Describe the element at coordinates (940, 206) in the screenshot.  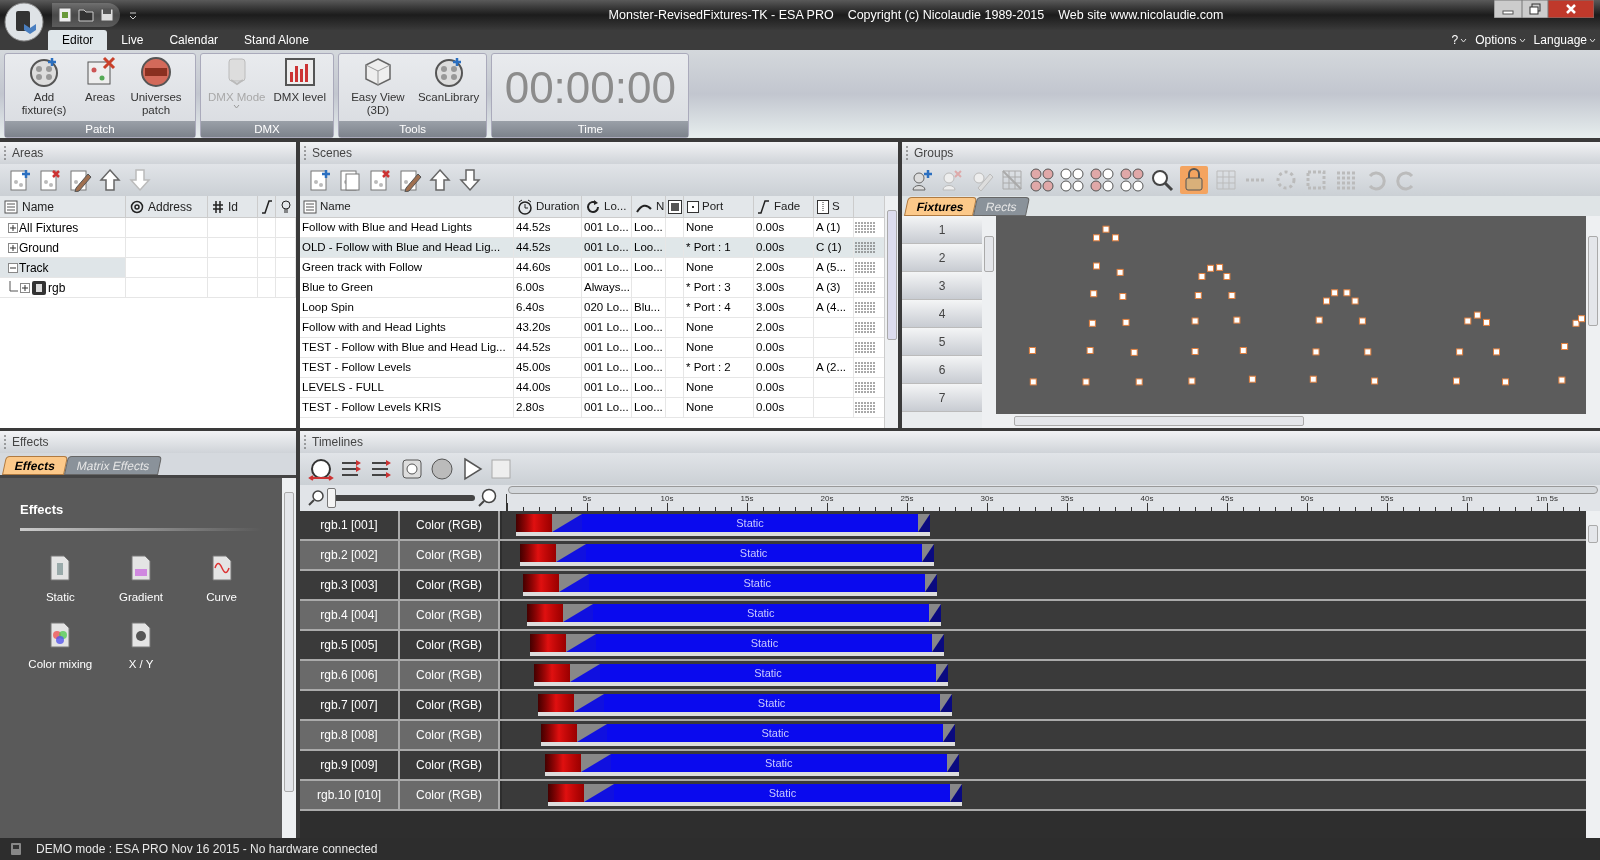
I see `tab: Fixtures` at that location.